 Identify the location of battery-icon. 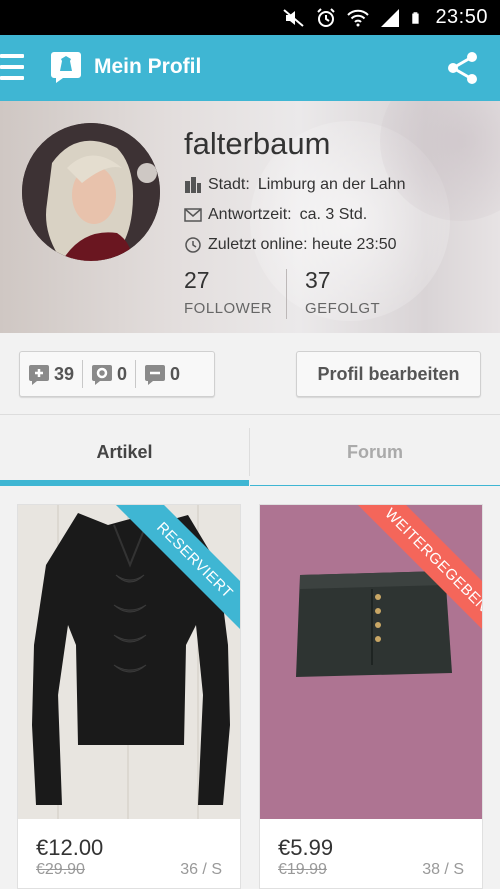
(416, 17).